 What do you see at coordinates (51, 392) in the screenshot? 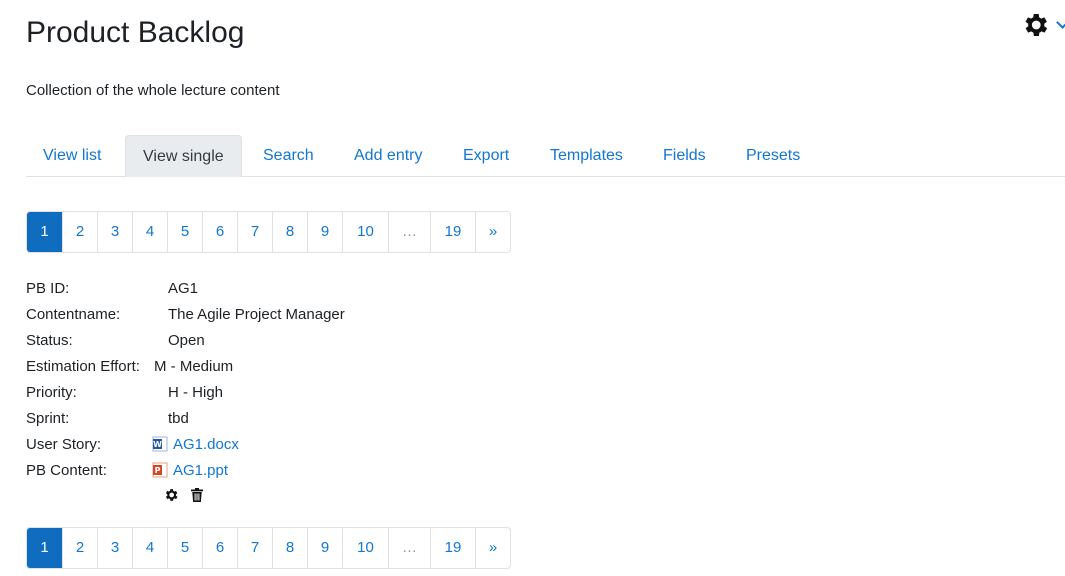
I see `field-label: Priority:` at bounding box center [51, 392].